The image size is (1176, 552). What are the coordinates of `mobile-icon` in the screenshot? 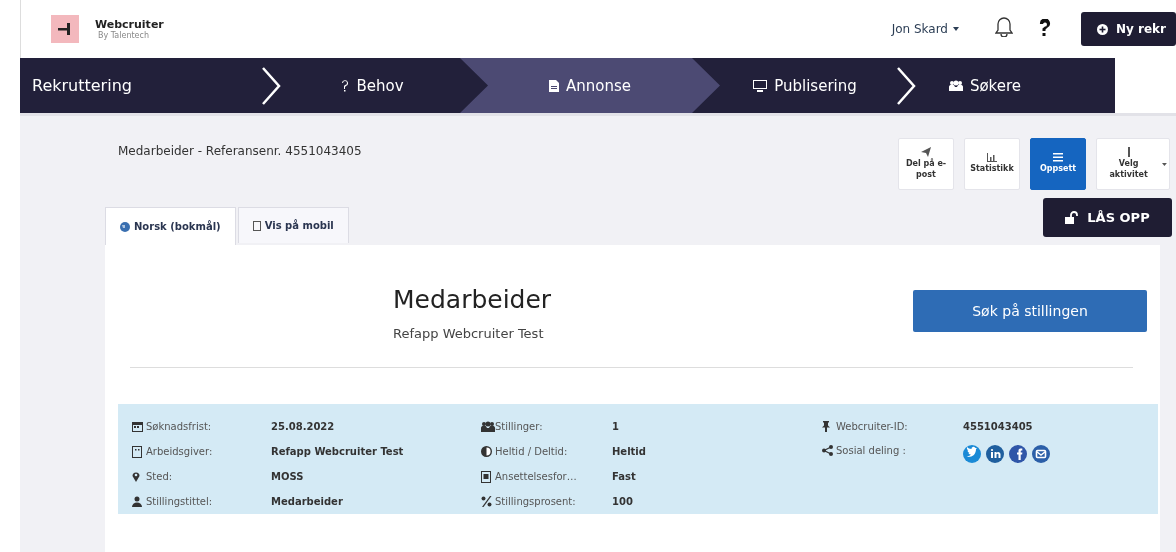 It's located at (256, 225).